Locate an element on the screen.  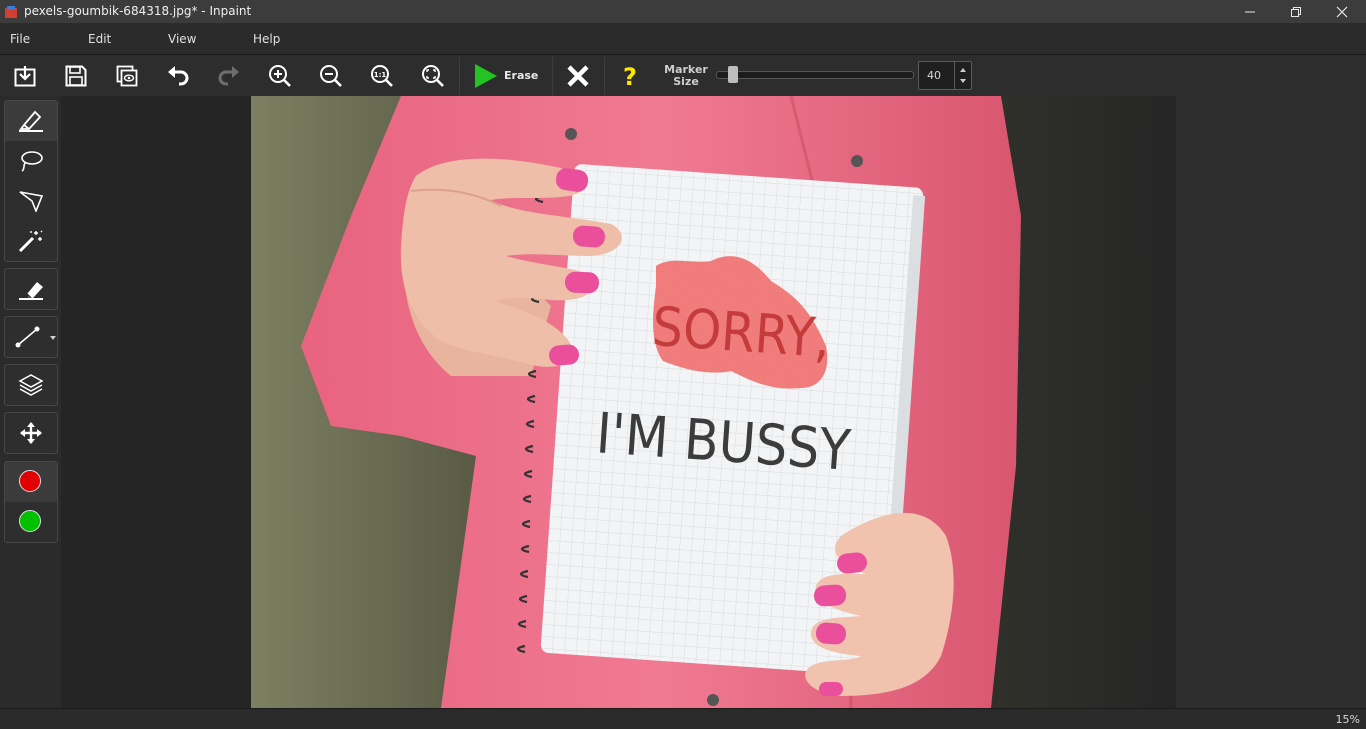
mask-color-swatch is located at coordinates (31, 482).